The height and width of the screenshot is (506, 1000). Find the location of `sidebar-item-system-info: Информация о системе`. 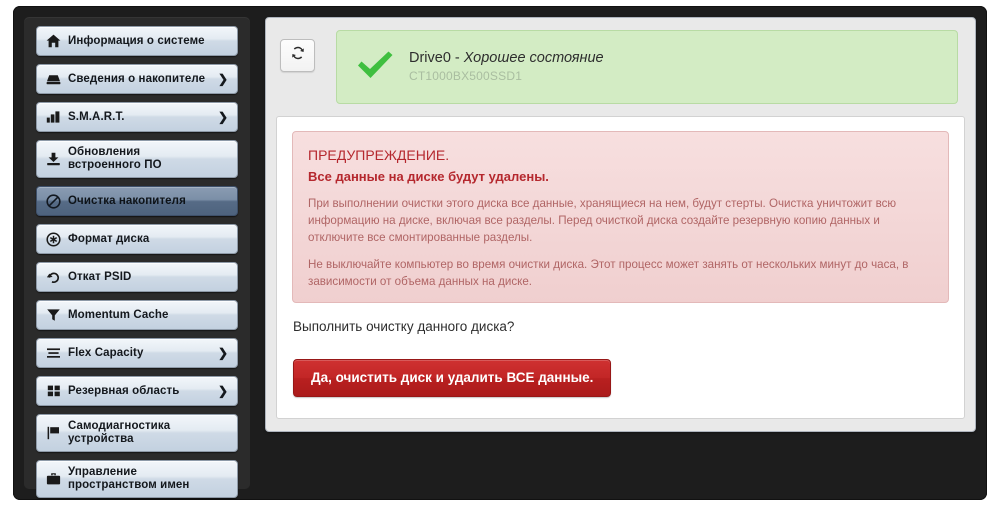

sidebar-item-system-info: Информация о системе is located at coordinates (137, 41).